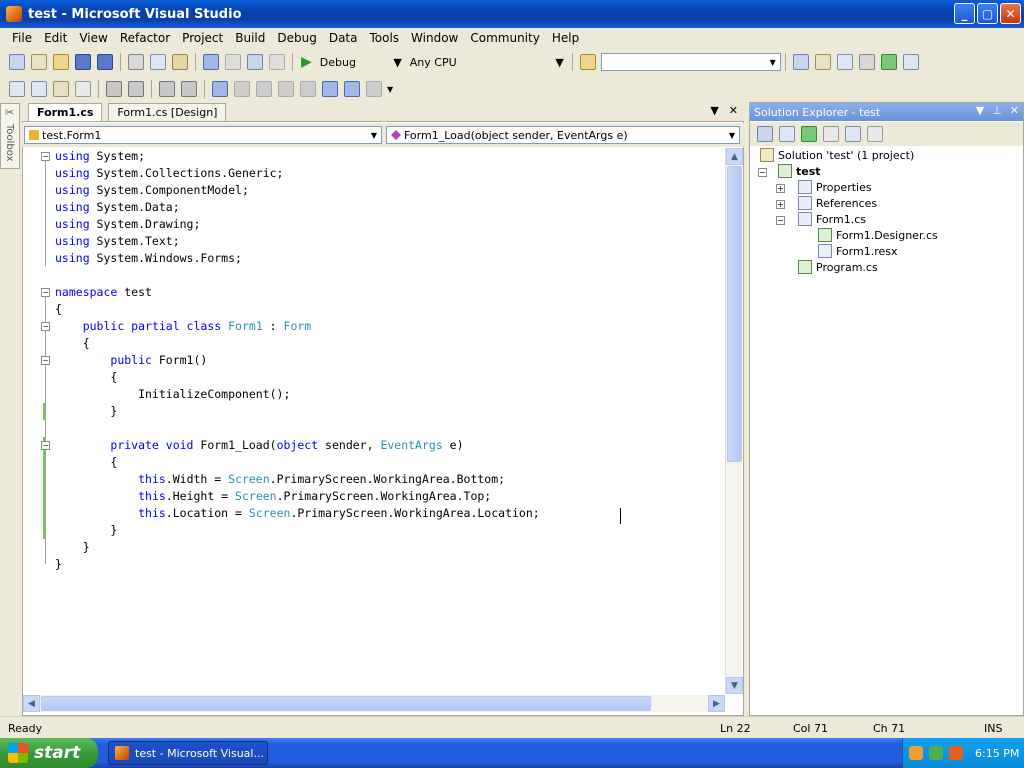  I want to click on tree-item-form1-designer: Form1.Designer.cs, so click(878, 235).